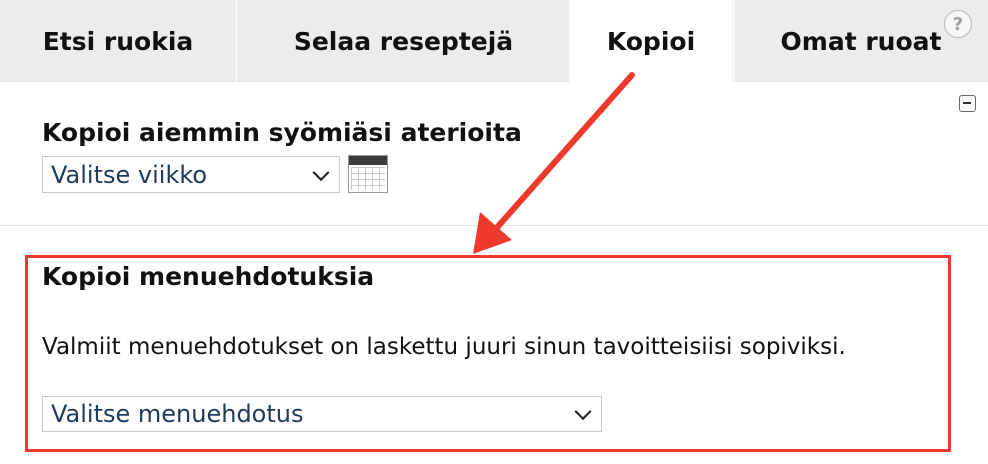 Image resolution: width=988 pixels, height=464 pixels. I want to click on help-glyph: ?, so click(958, 24).